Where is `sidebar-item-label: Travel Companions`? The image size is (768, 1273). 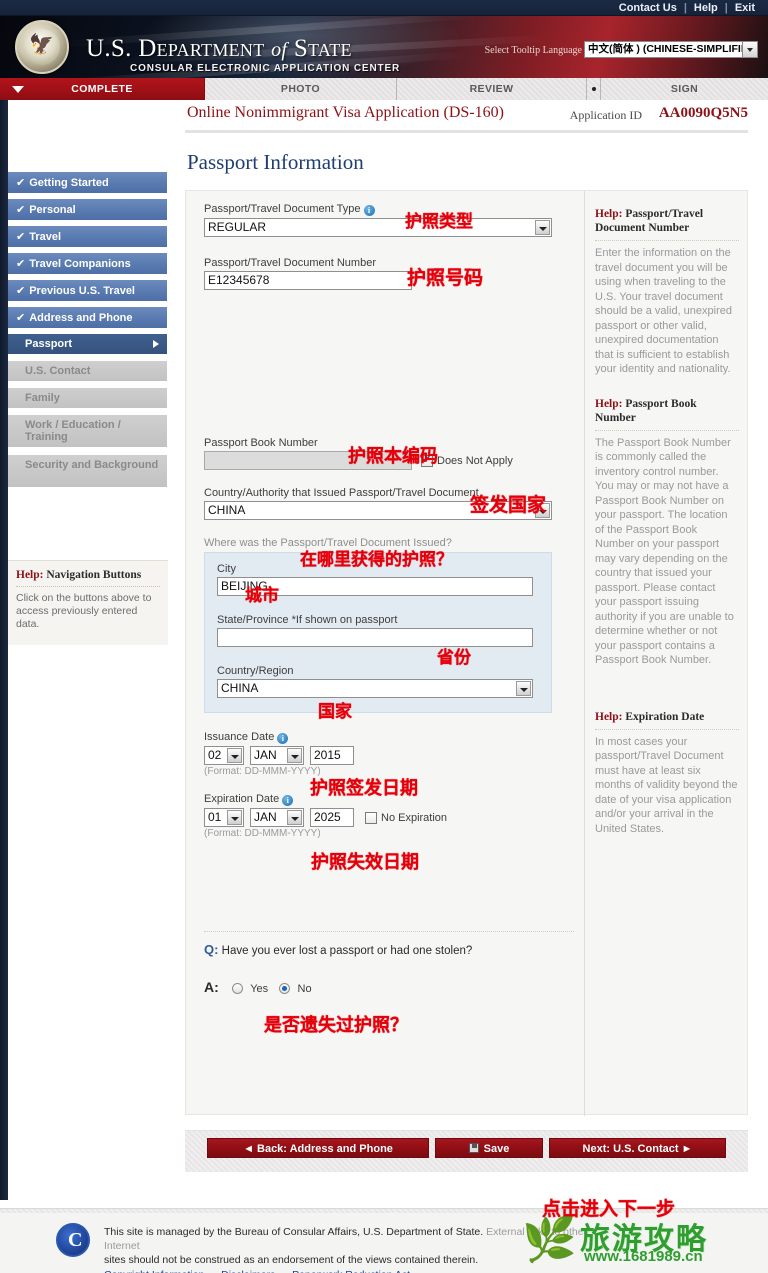
sidebar-item-label: Travel Companions is located at coordinates (80, 264).